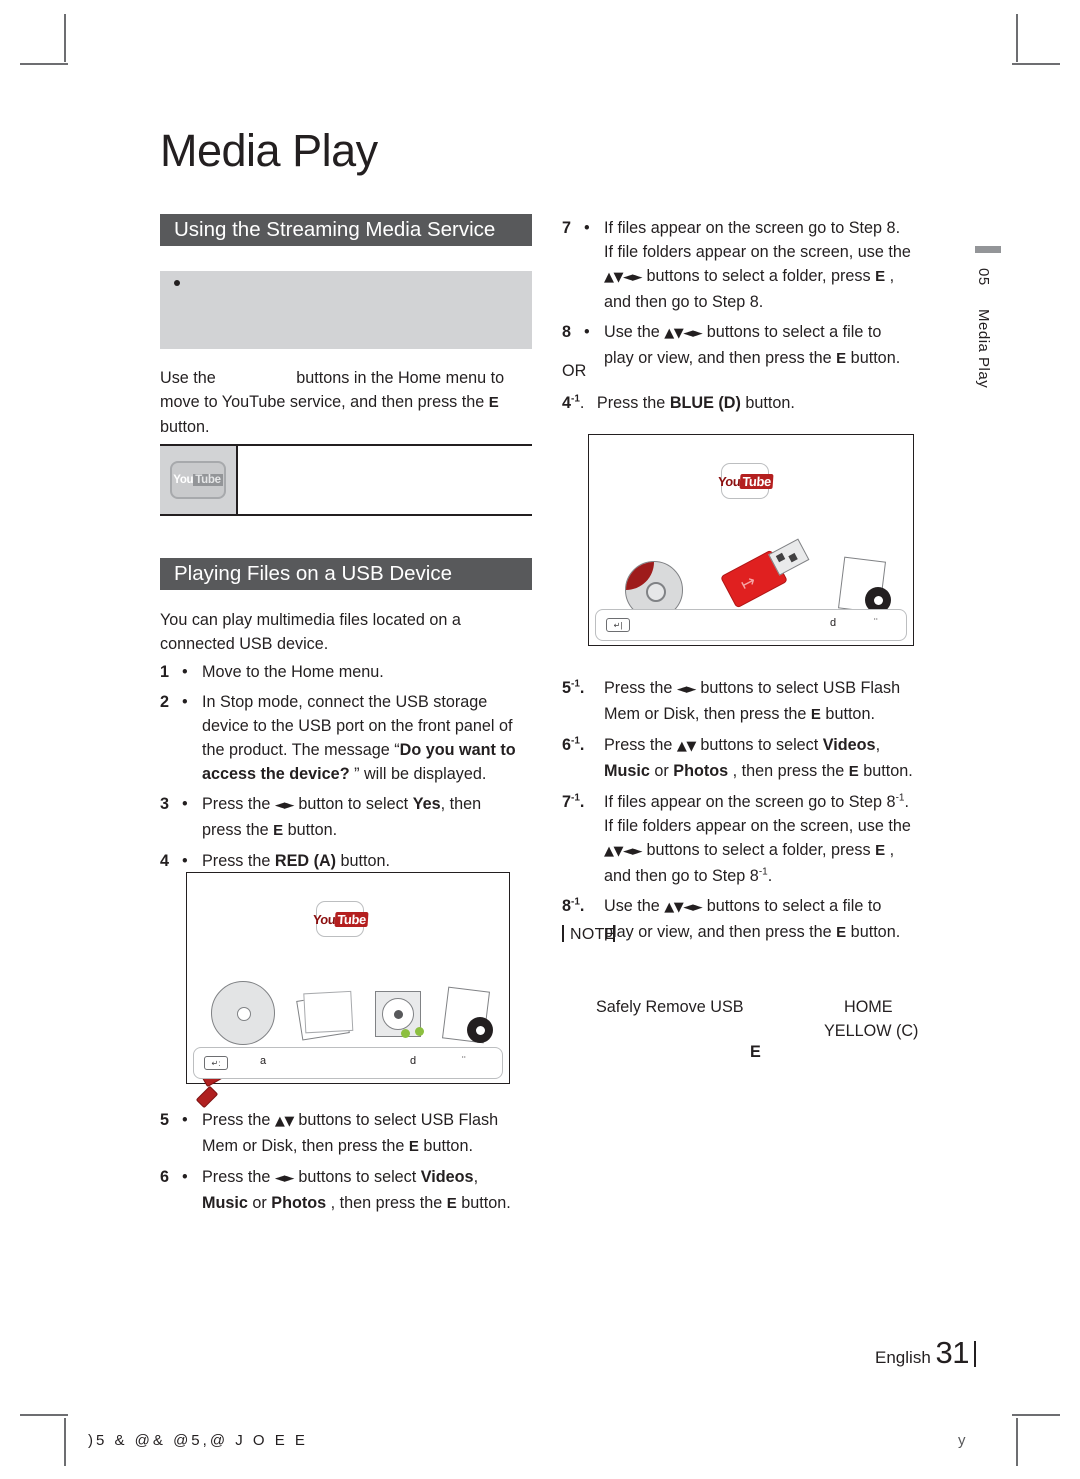  I want to click on music-icon, so click(399, 1014).